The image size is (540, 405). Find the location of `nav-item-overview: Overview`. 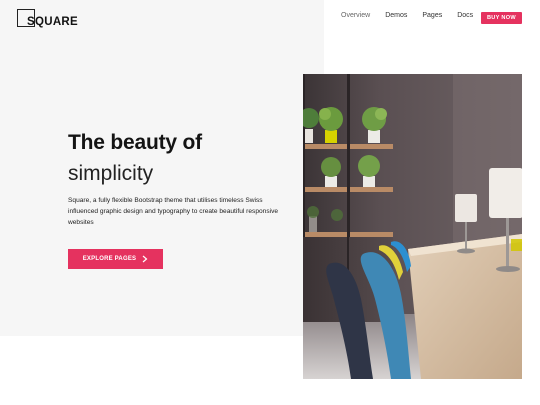

nav-item-overview: Overview is located at coordinates (355, 15).